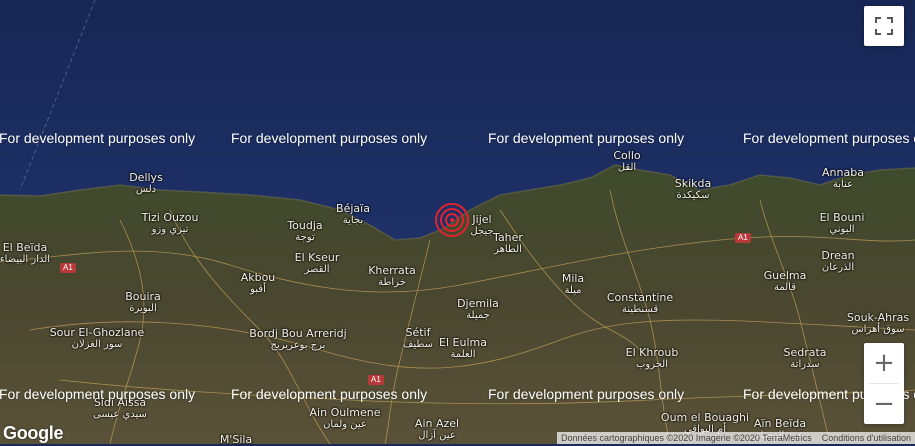 The image size is (915, 446). What do you see at coordinates (705, 417) in the screenshot?
I see `place-name: Oum el Bouaghi` at bounding box center [705, 417].